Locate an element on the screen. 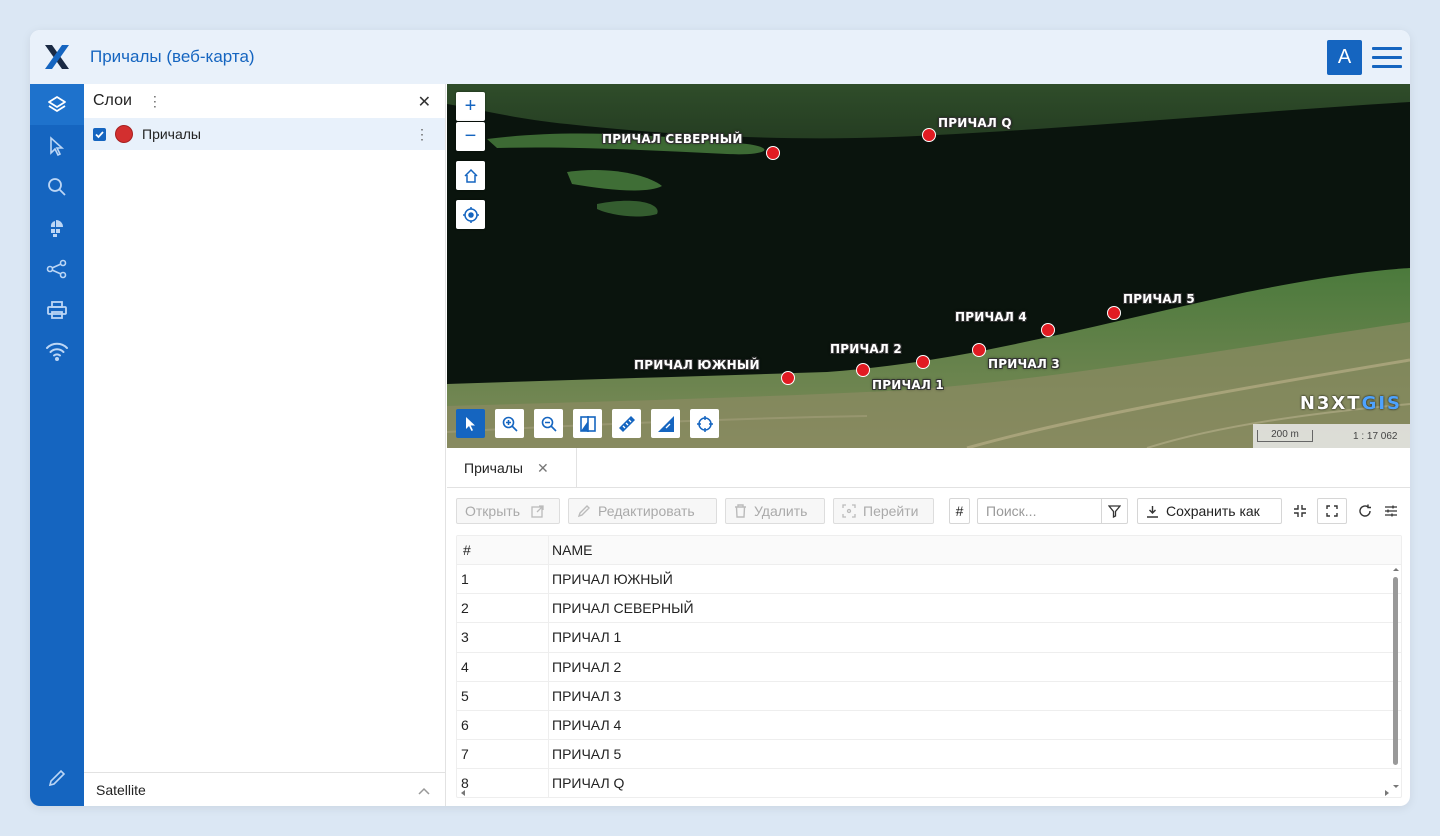 Image resolution: width=1440 pixels, height=836 pixels. scale-ratio: 1 : 17 062 is located at coordinates (1375, 436).